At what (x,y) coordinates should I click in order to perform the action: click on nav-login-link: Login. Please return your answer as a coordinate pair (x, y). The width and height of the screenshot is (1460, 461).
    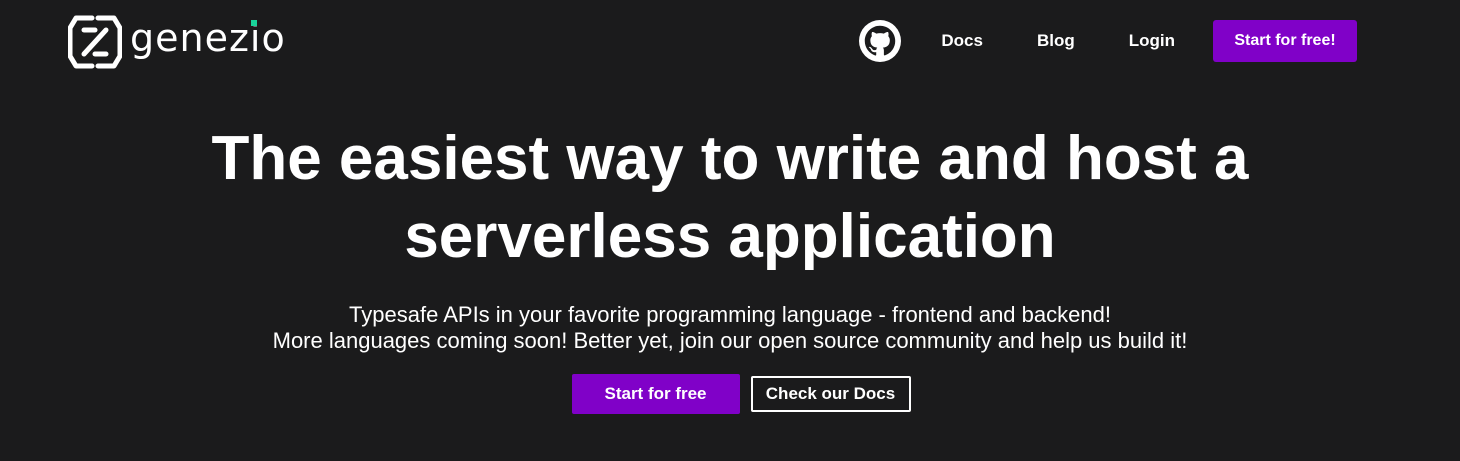
    Looking at the image, I should click on (1152, 41).